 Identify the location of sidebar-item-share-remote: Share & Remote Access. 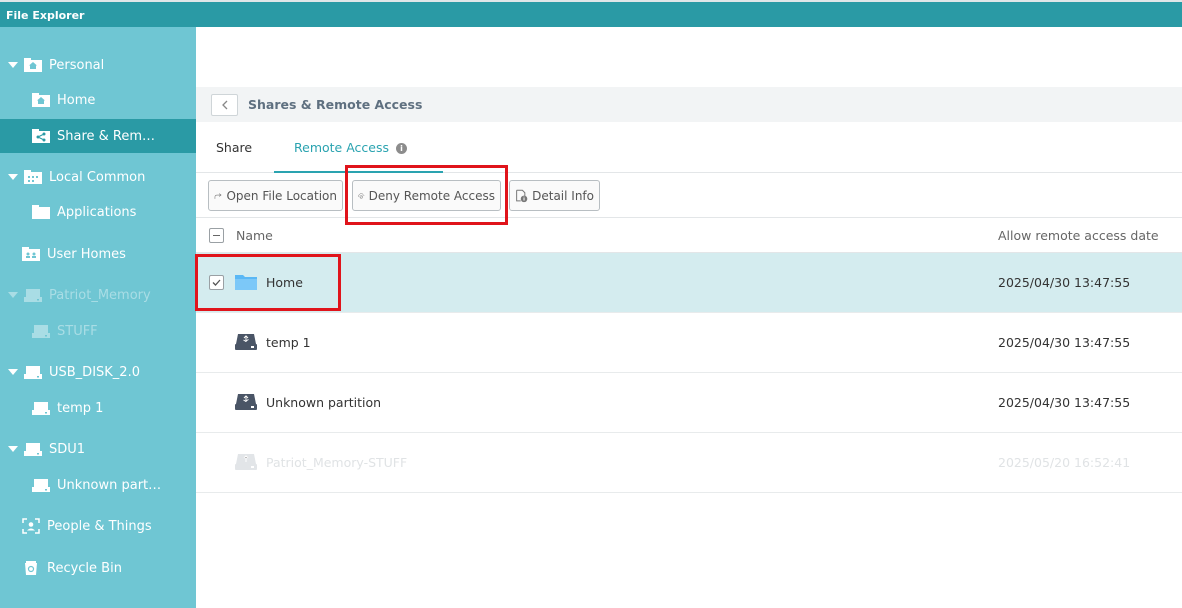
(98, 136).